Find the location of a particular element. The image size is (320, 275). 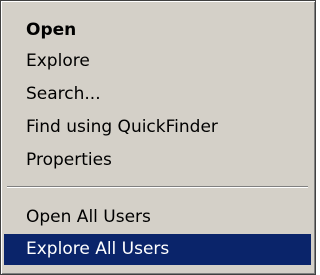

menu-item-open-all-users: Open All Users is located at coordinates (157, 217).